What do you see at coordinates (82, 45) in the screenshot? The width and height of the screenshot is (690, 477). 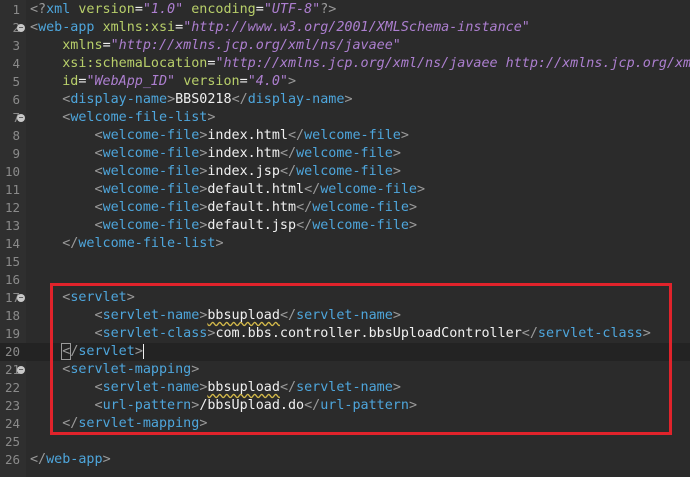 I see `attribute-token: xmlns` at bounding box center [82, 45].